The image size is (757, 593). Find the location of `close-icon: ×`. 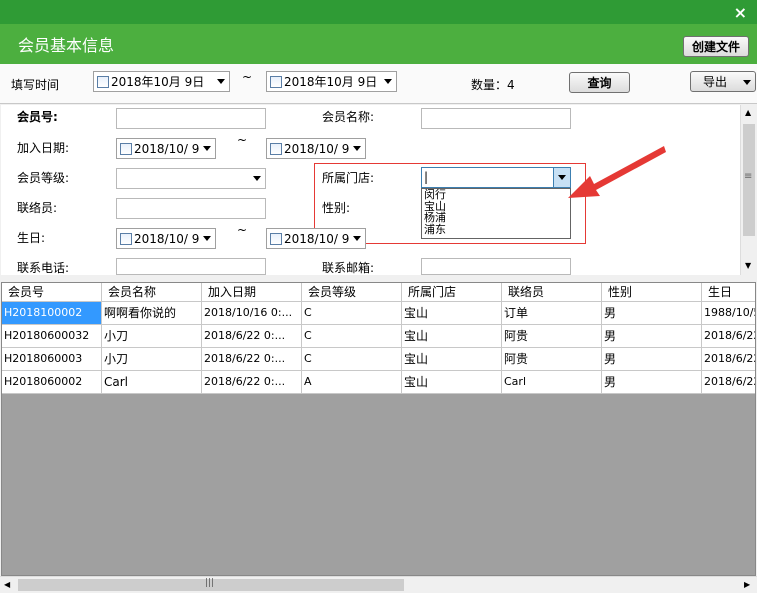

close-icon: × is located at coordinates (740, 12).